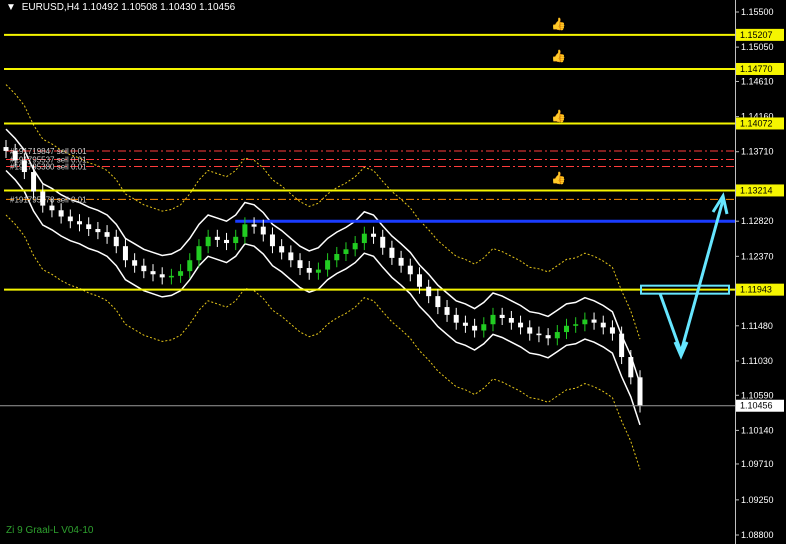  I want to click on price-axis-border, so click(735, 272).